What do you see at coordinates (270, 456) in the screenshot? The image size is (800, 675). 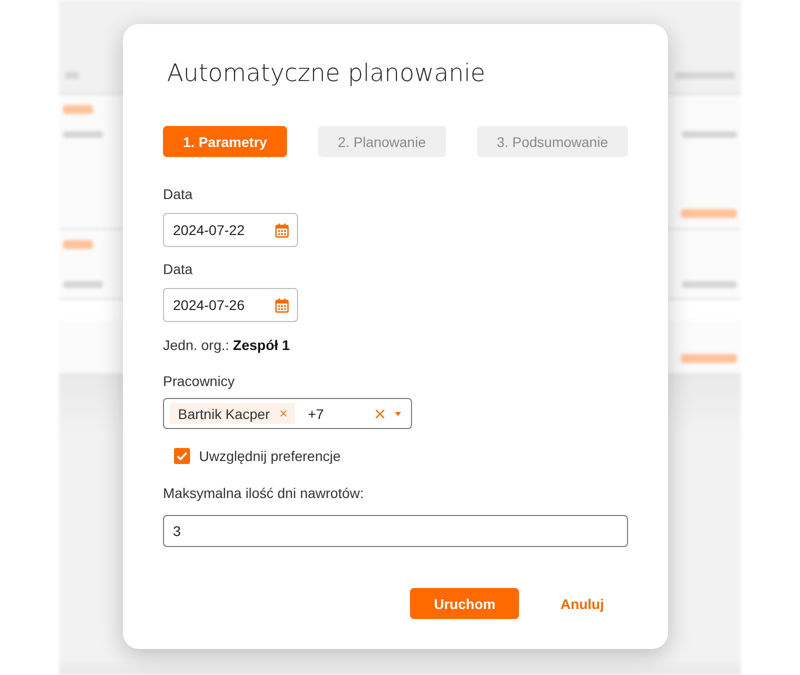 I see `checkbox-label: Uwzględnij preferencje` at bounding box center [270, 456].